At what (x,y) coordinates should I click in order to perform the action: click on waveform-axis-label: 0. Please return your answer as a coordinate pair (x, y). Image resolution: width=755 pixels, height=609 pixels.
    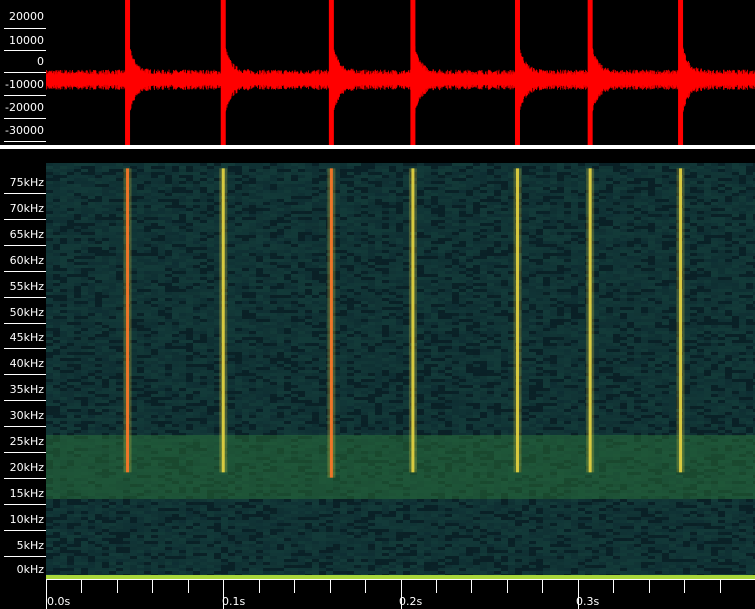
    Looking at the image, I should click on (40, 61).